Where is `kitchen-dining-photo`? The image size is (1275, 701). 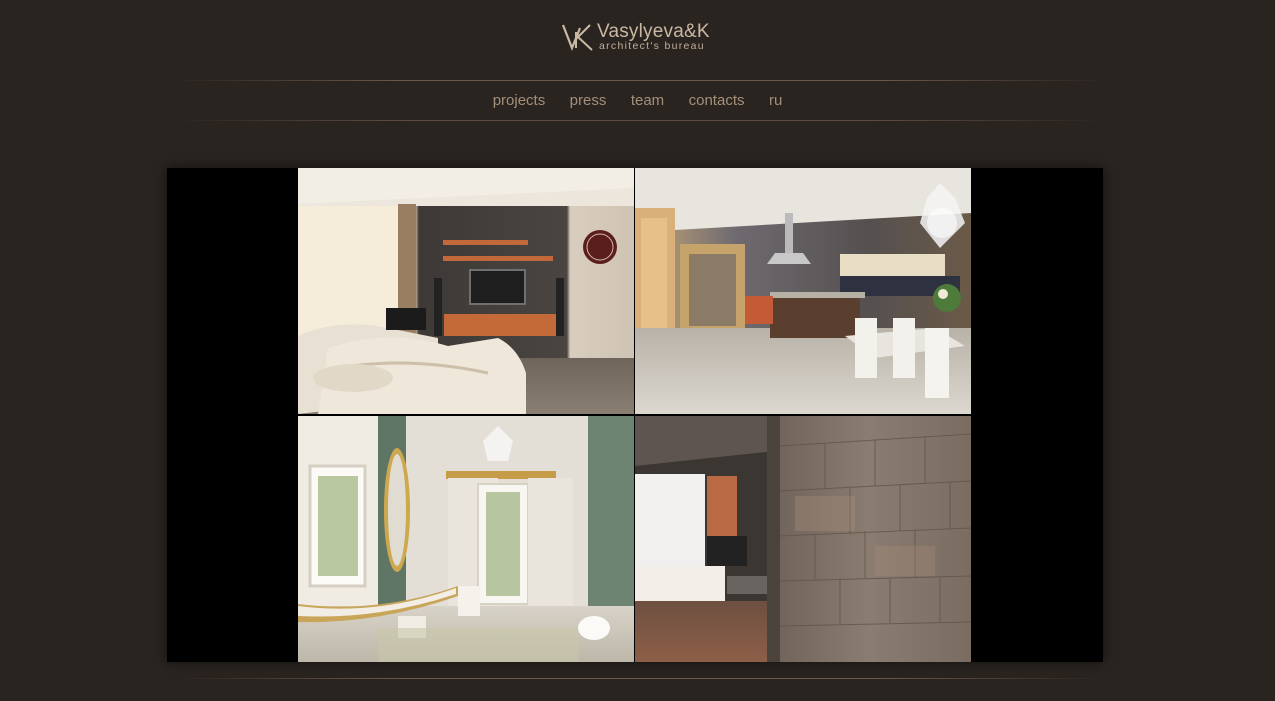
kitchen-dining-photo is located at coordinates (803, 291).